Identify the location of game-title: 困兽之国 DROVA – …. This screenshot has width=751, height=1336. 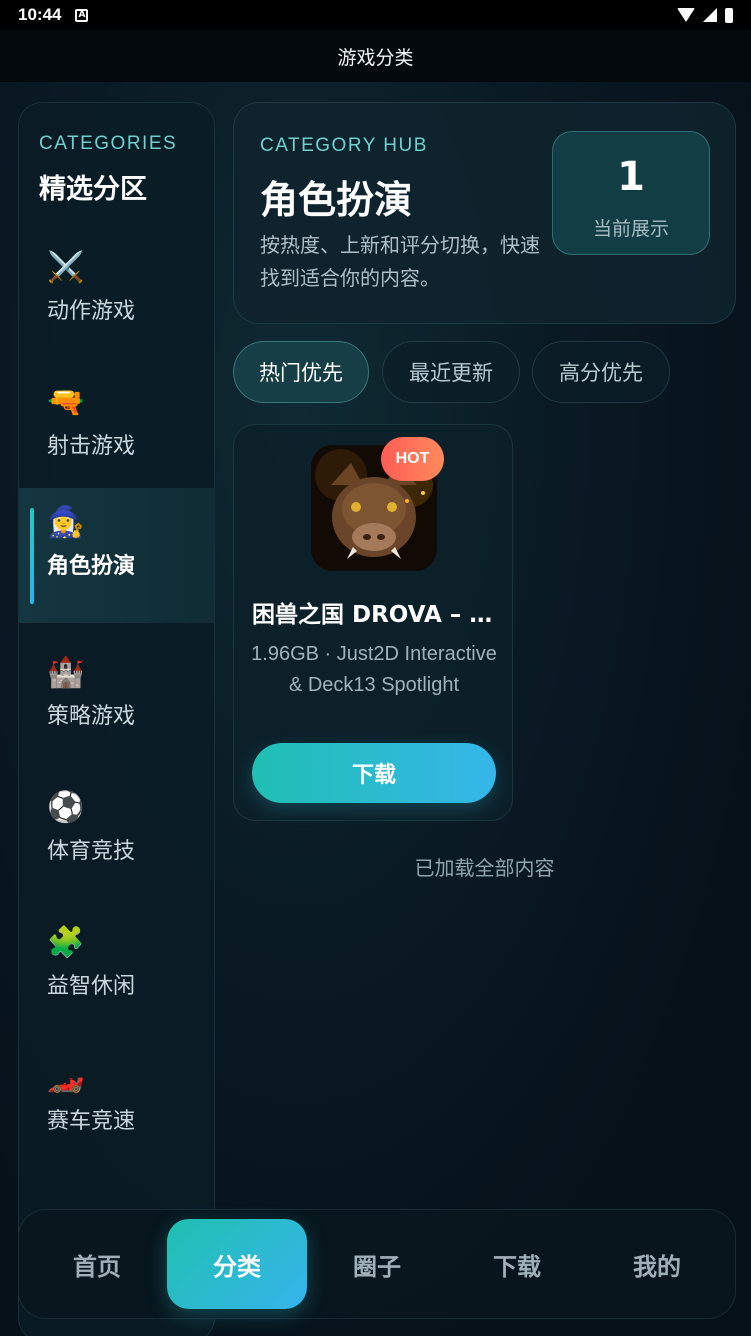
(375, 612).